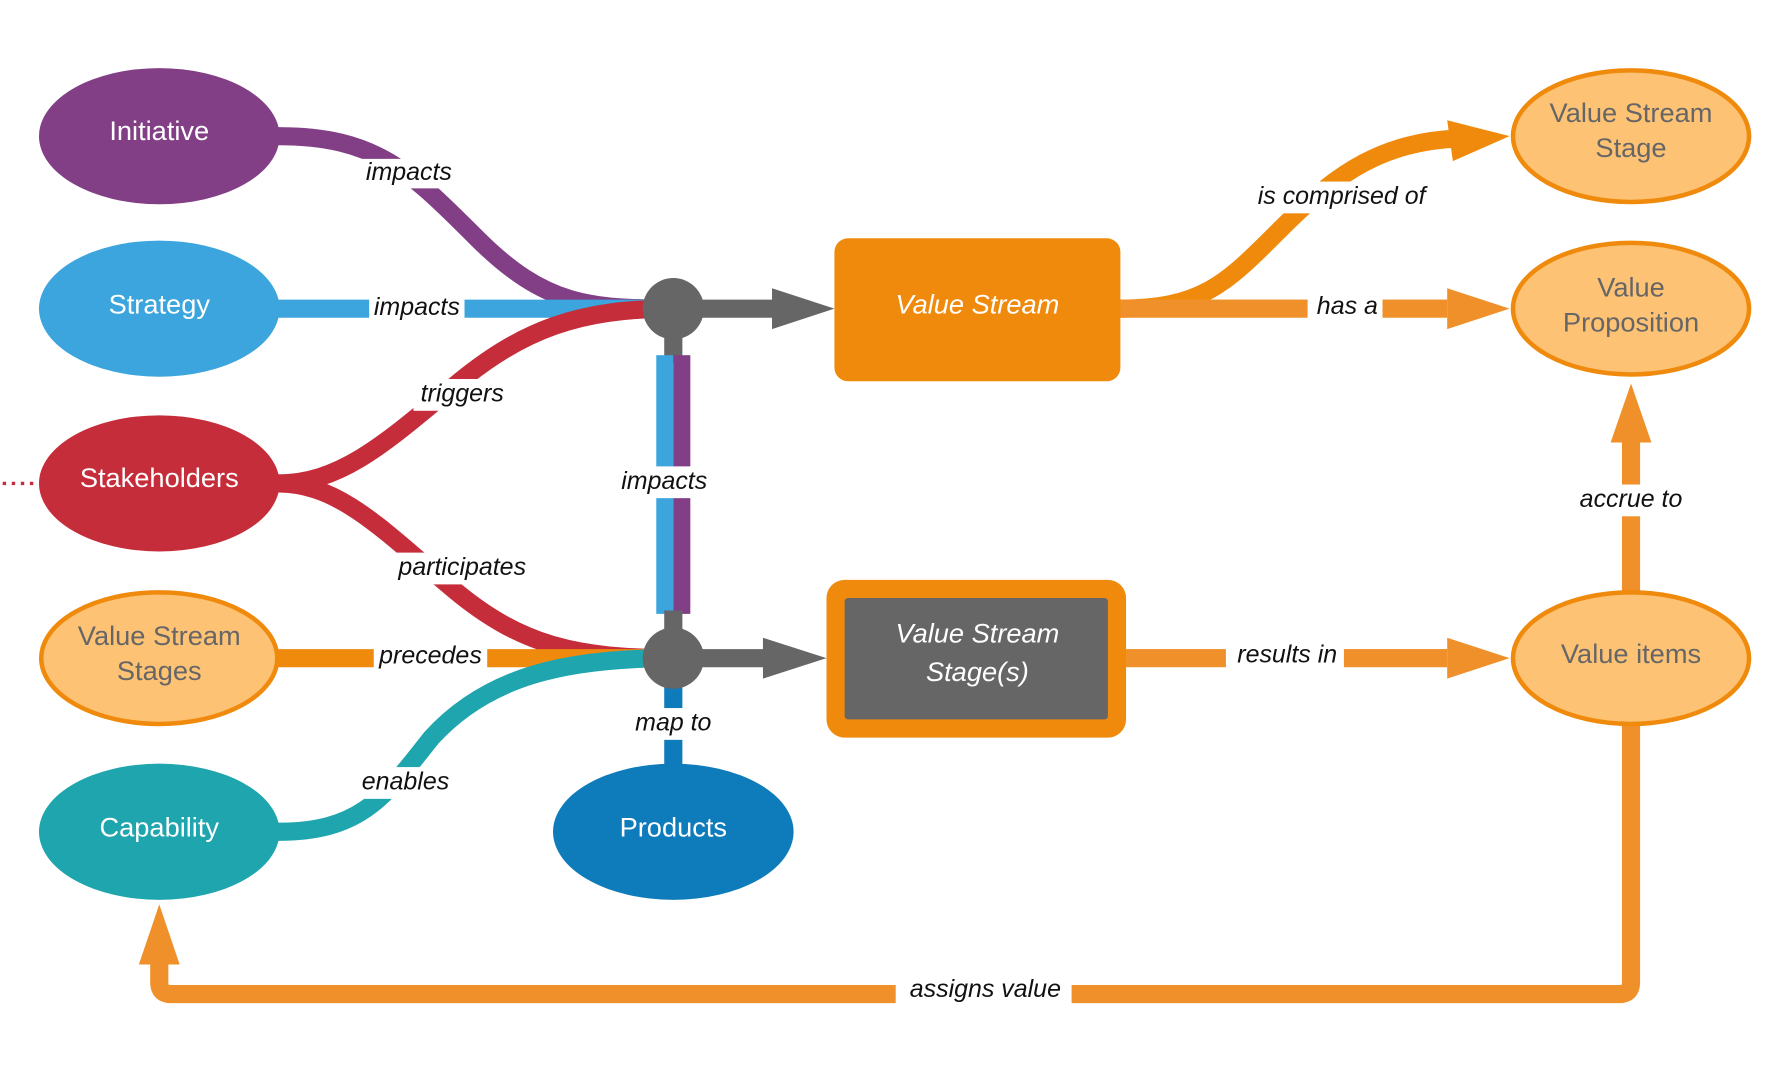 The image size is (1771, 1078). Describe the element at coordinates (476, 222) in the screenshot. I see `edge-initiative-impacts` at that location.